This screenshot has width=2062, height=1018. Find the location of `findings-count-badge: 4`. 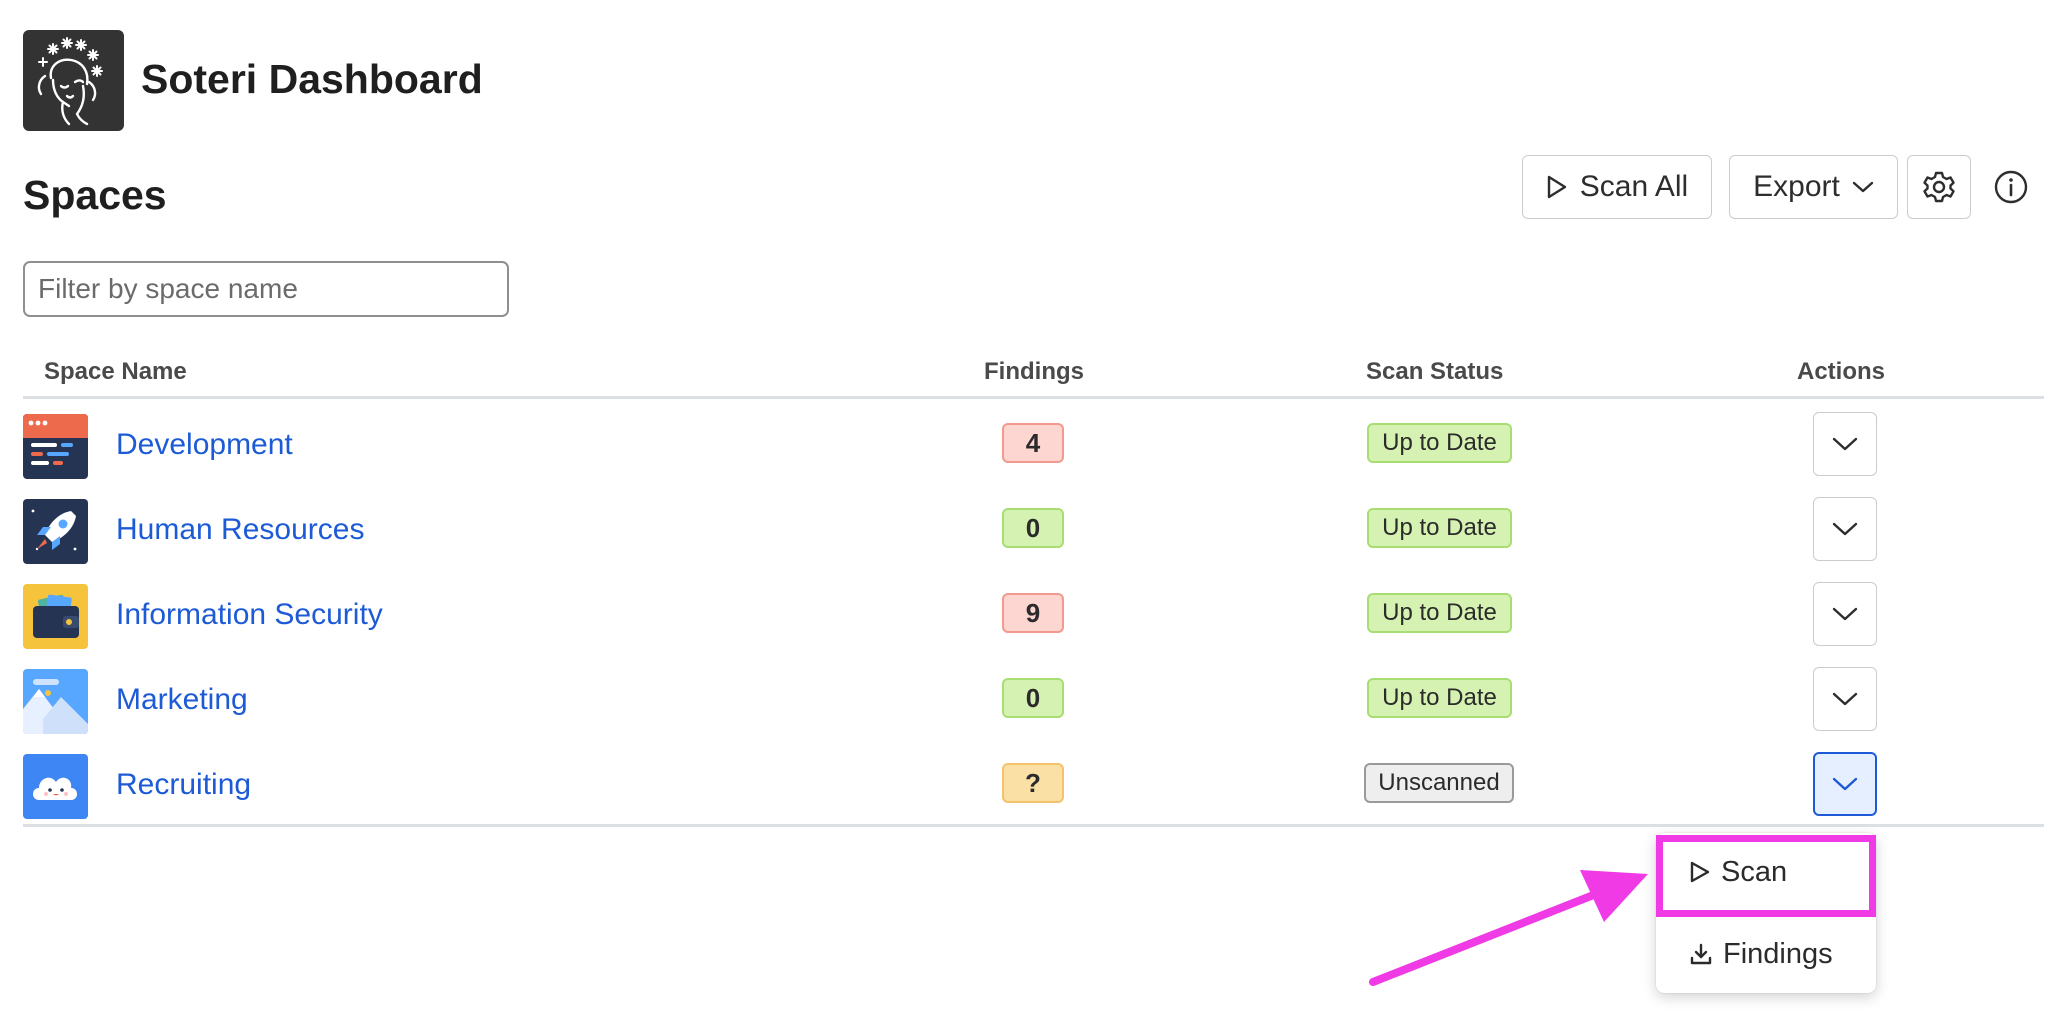

findings-count-badge: 4 is located at coordinates (1033, 443).